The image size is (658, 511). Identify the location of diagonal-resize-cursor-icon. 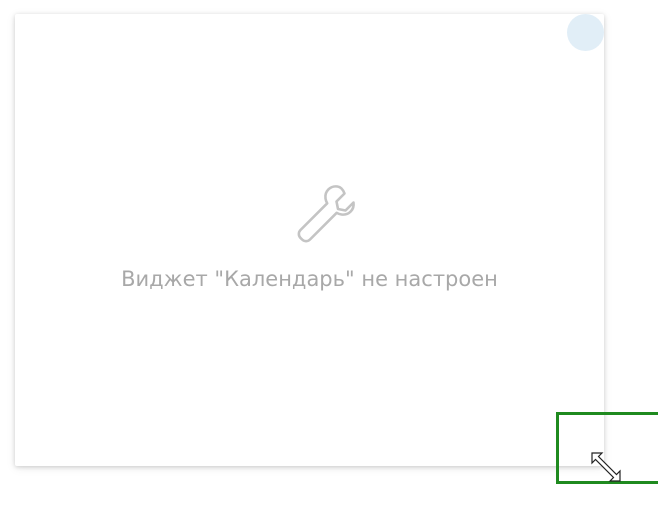
(606, 467).